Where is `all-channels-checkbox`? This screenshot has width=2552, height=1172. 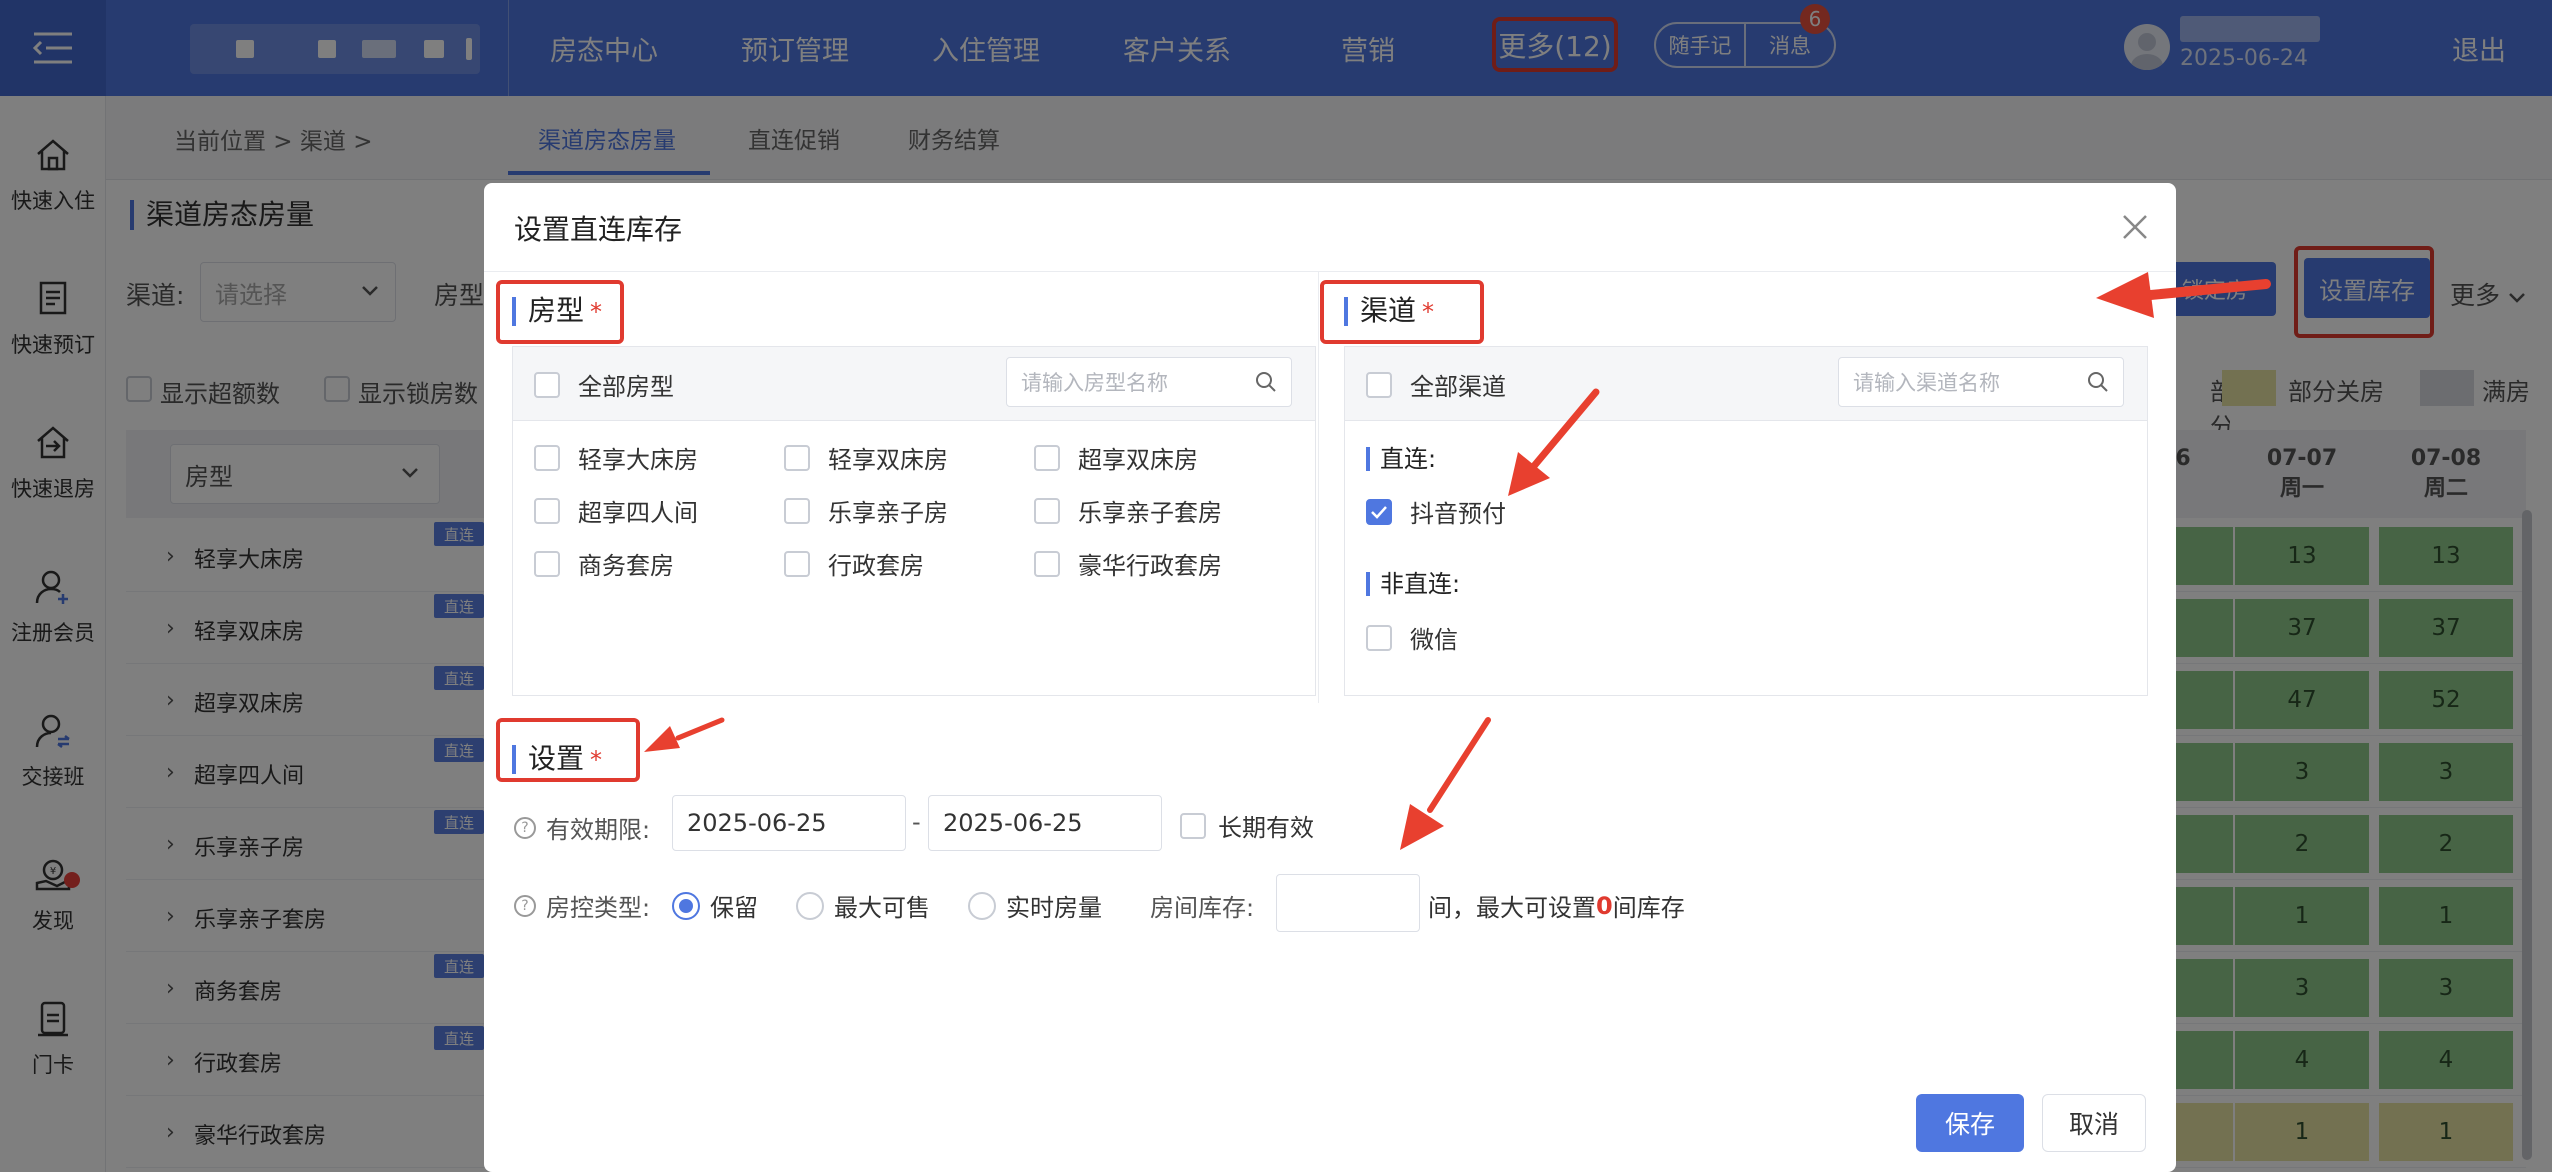
all-channels-checkbox is located at coordinates (1379, 384).